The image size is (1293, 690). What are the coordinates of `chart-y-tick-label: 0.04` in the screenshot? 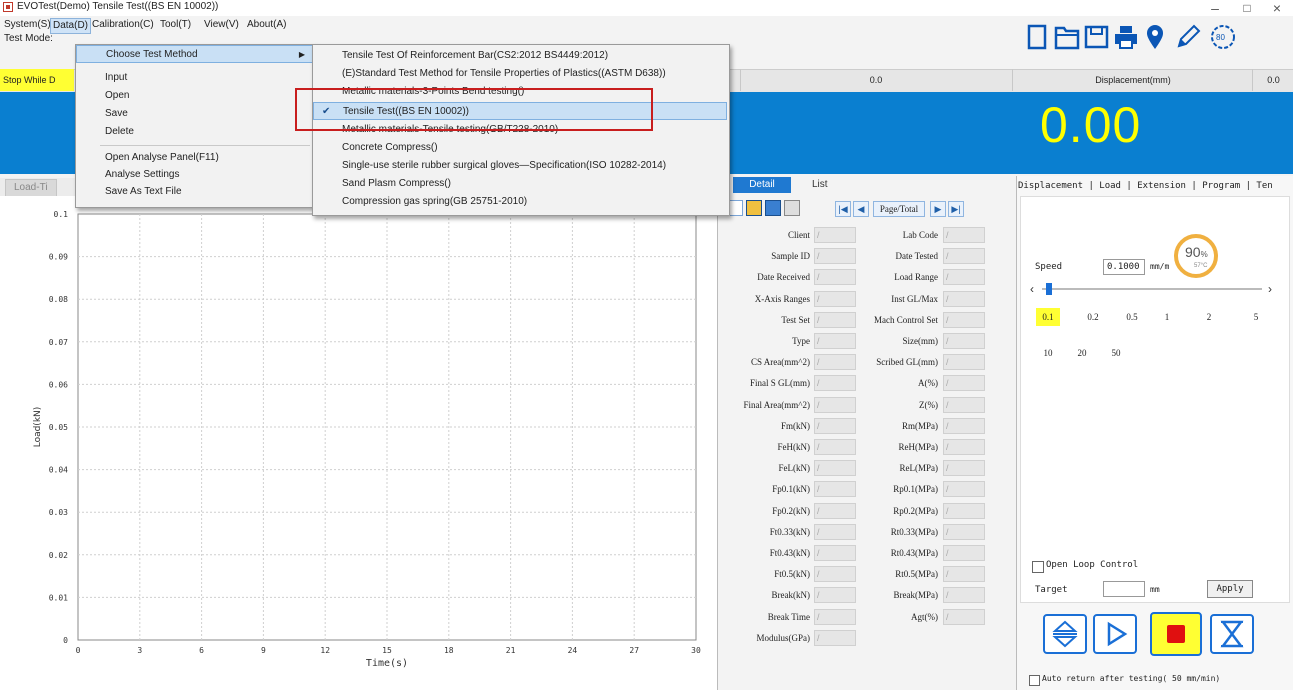 It's located at (58, 470).